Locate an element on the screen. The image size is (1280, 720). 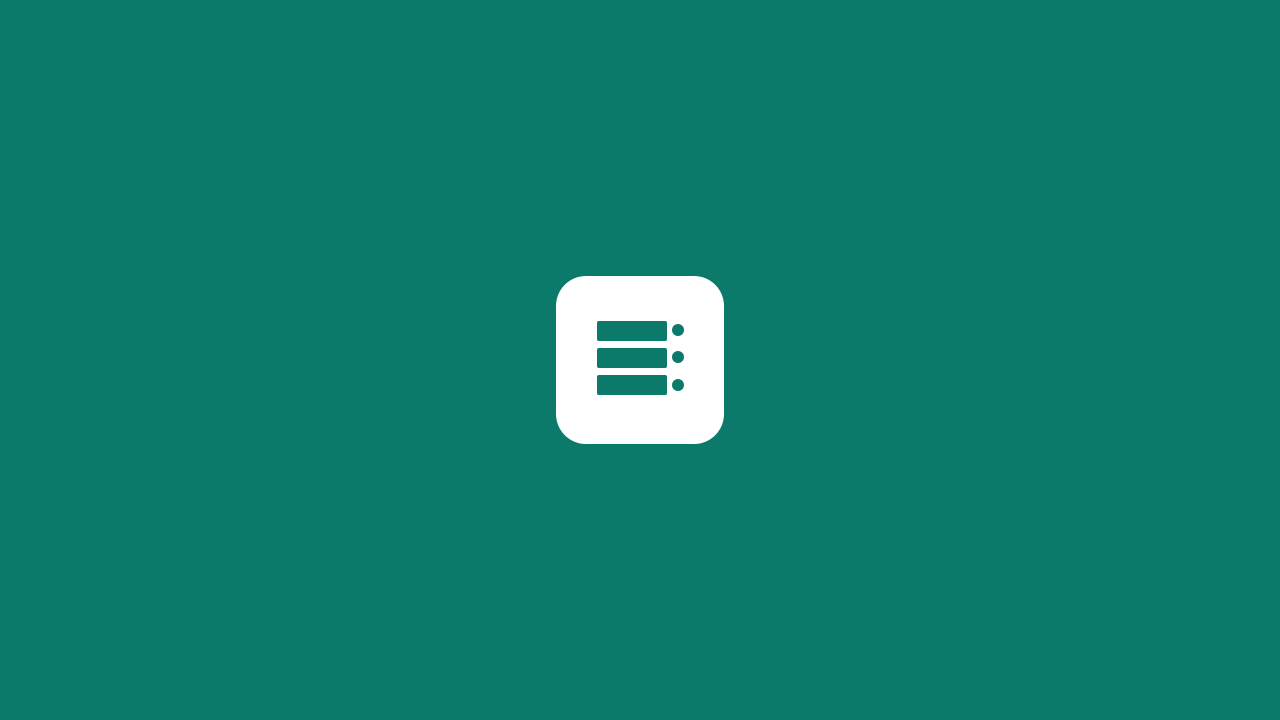
server-row-2-dot is located at coordinates (678, 357).